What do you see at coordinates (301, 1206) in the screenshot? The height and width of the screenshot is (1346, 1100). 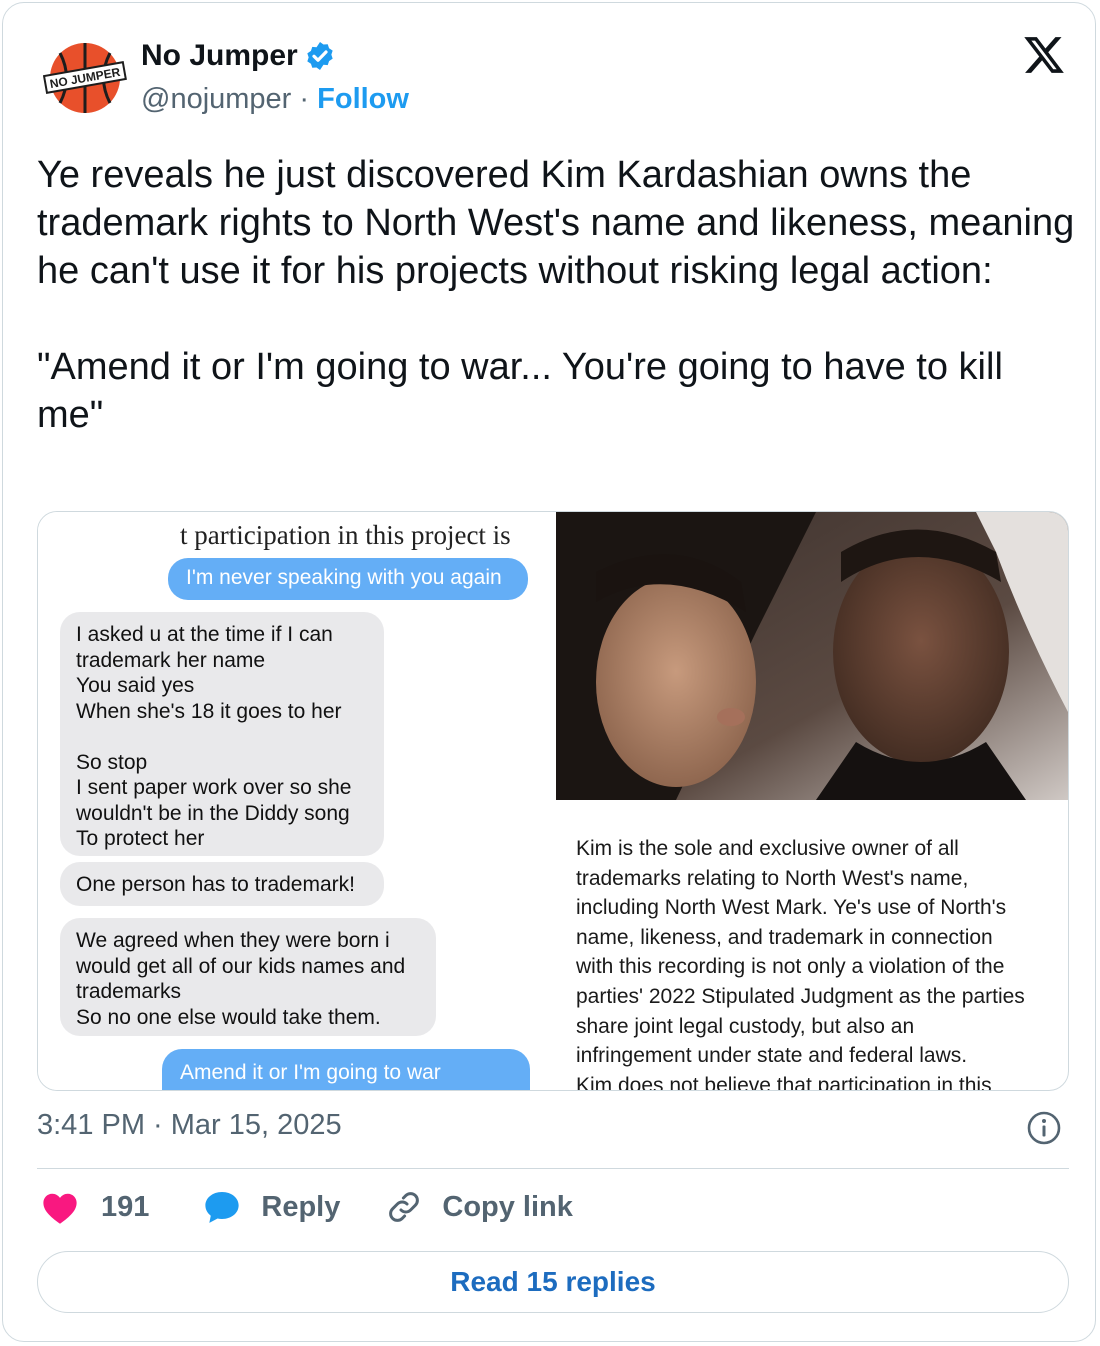 I see `reply-label: Reply` at bounding box center [301, 1206].